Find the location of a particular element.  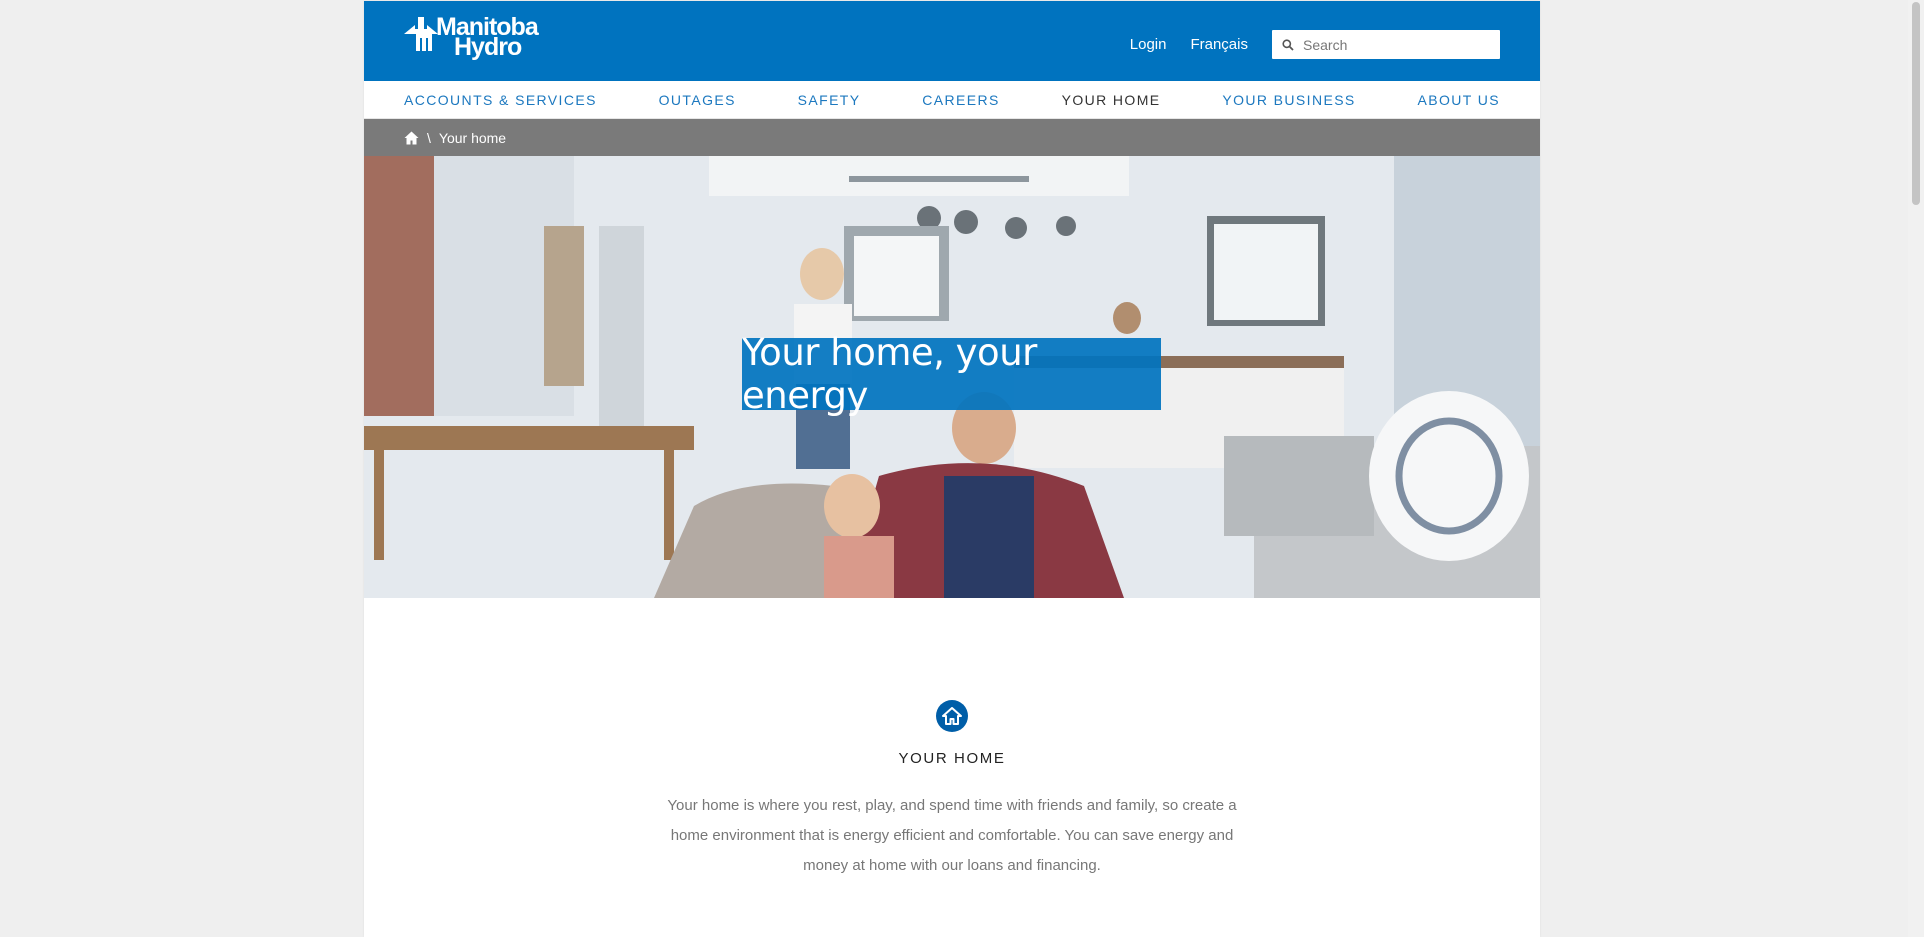

page-scrollbar is located at coordinates (1916, 468).